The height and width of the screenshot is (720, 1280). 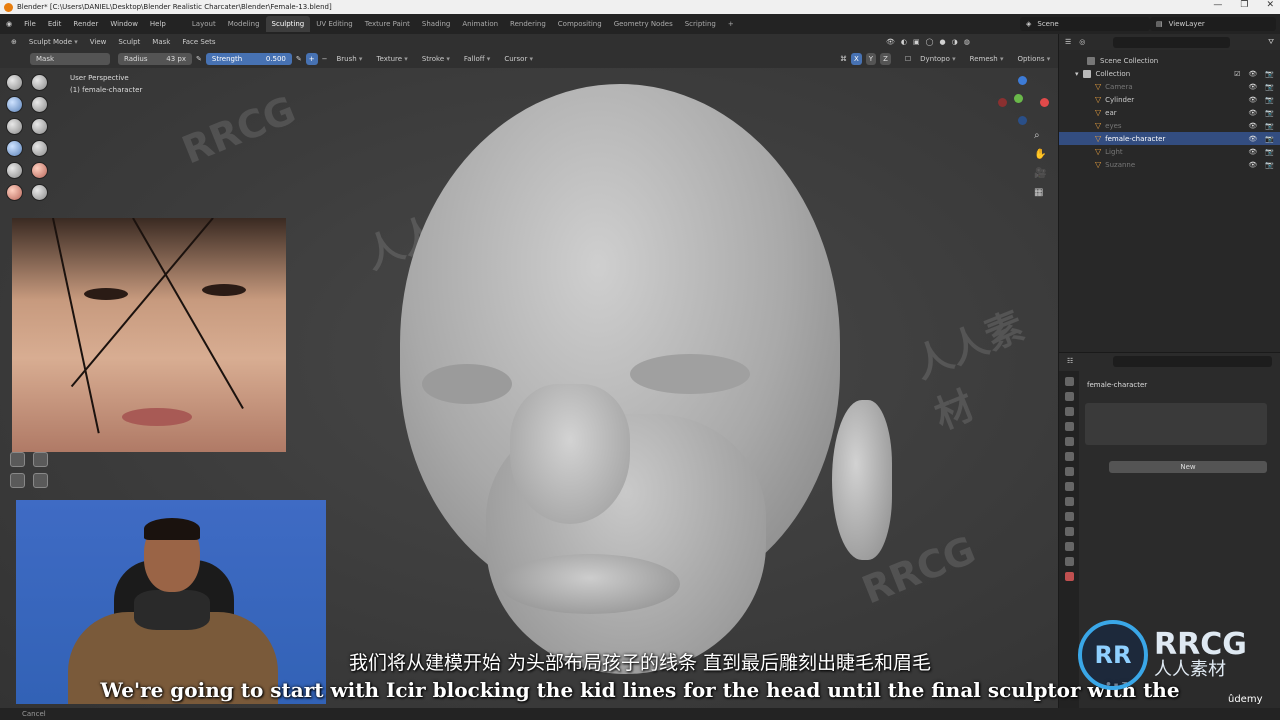 I want to click on scene-selector: ◈ Scene, so click(x=1085, y=24).